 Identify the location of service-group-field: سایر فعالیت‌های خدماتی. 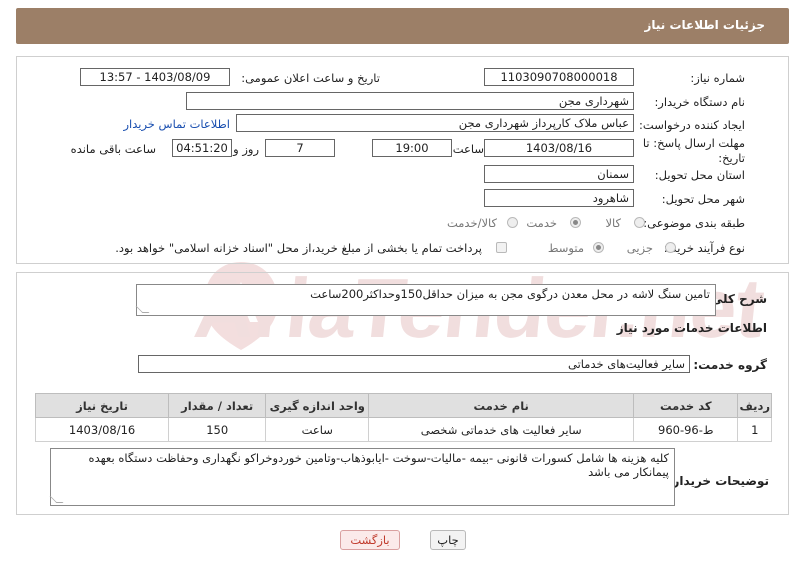
(414, 364).